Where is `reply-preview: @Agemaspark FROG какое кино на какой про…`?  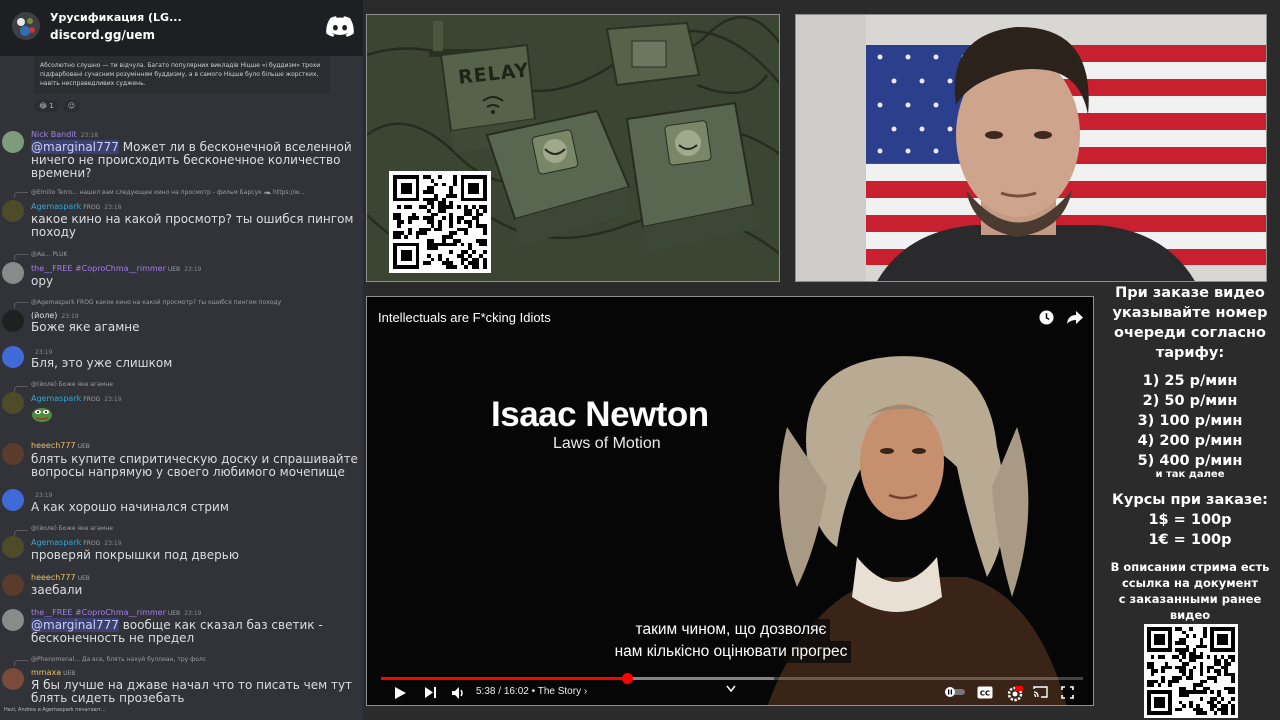 reply-preview: @Agemaspark FROG какое кино на какой про… is located at coordinates (156, 302).